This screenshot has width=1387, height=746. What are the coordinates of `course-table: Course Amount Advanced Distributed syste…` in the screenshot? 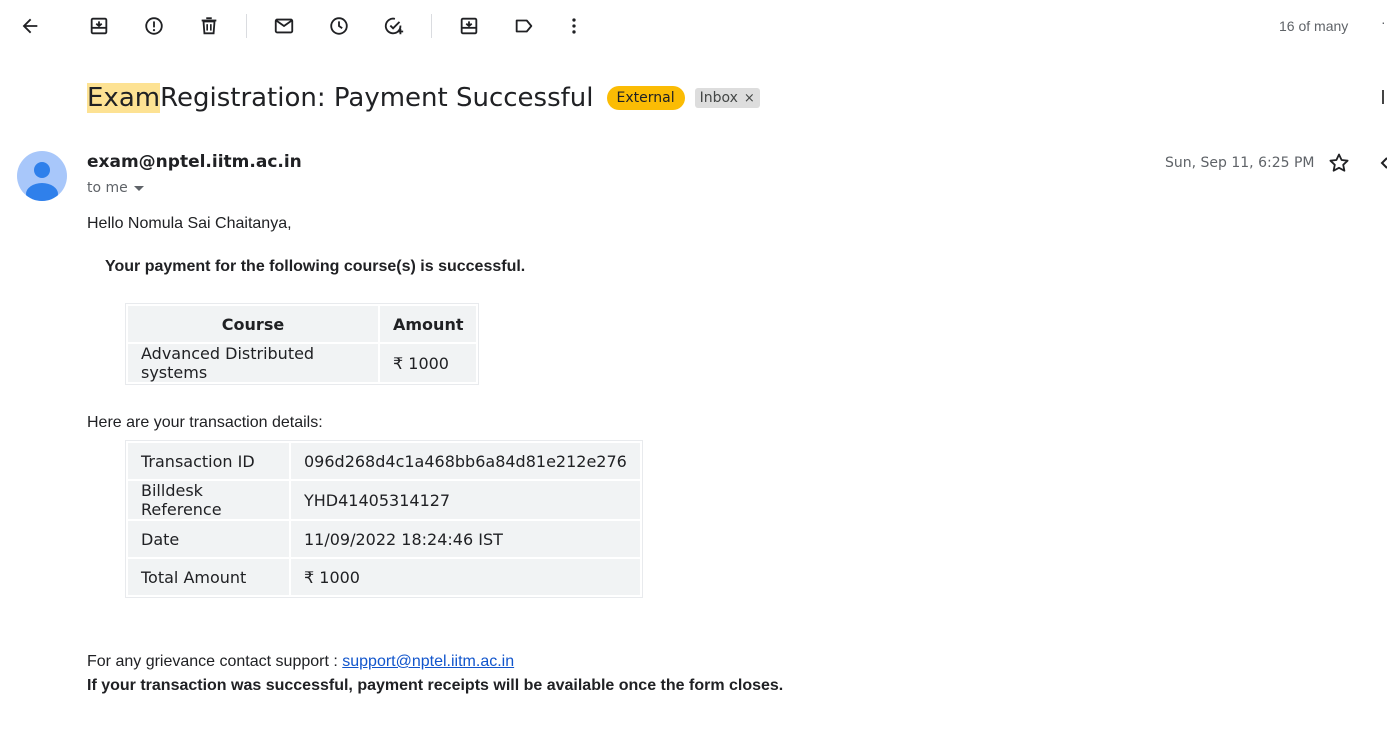 It's located at (302, 344).